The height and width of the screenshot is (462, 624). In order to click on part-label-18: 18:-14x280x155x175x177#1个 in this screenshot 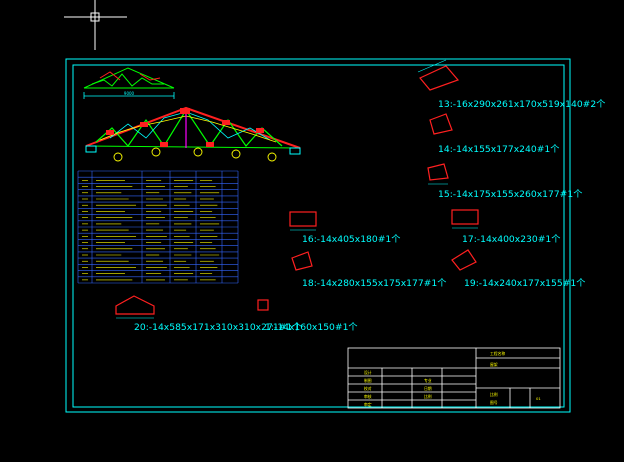, I will do `click(374, 283)`.